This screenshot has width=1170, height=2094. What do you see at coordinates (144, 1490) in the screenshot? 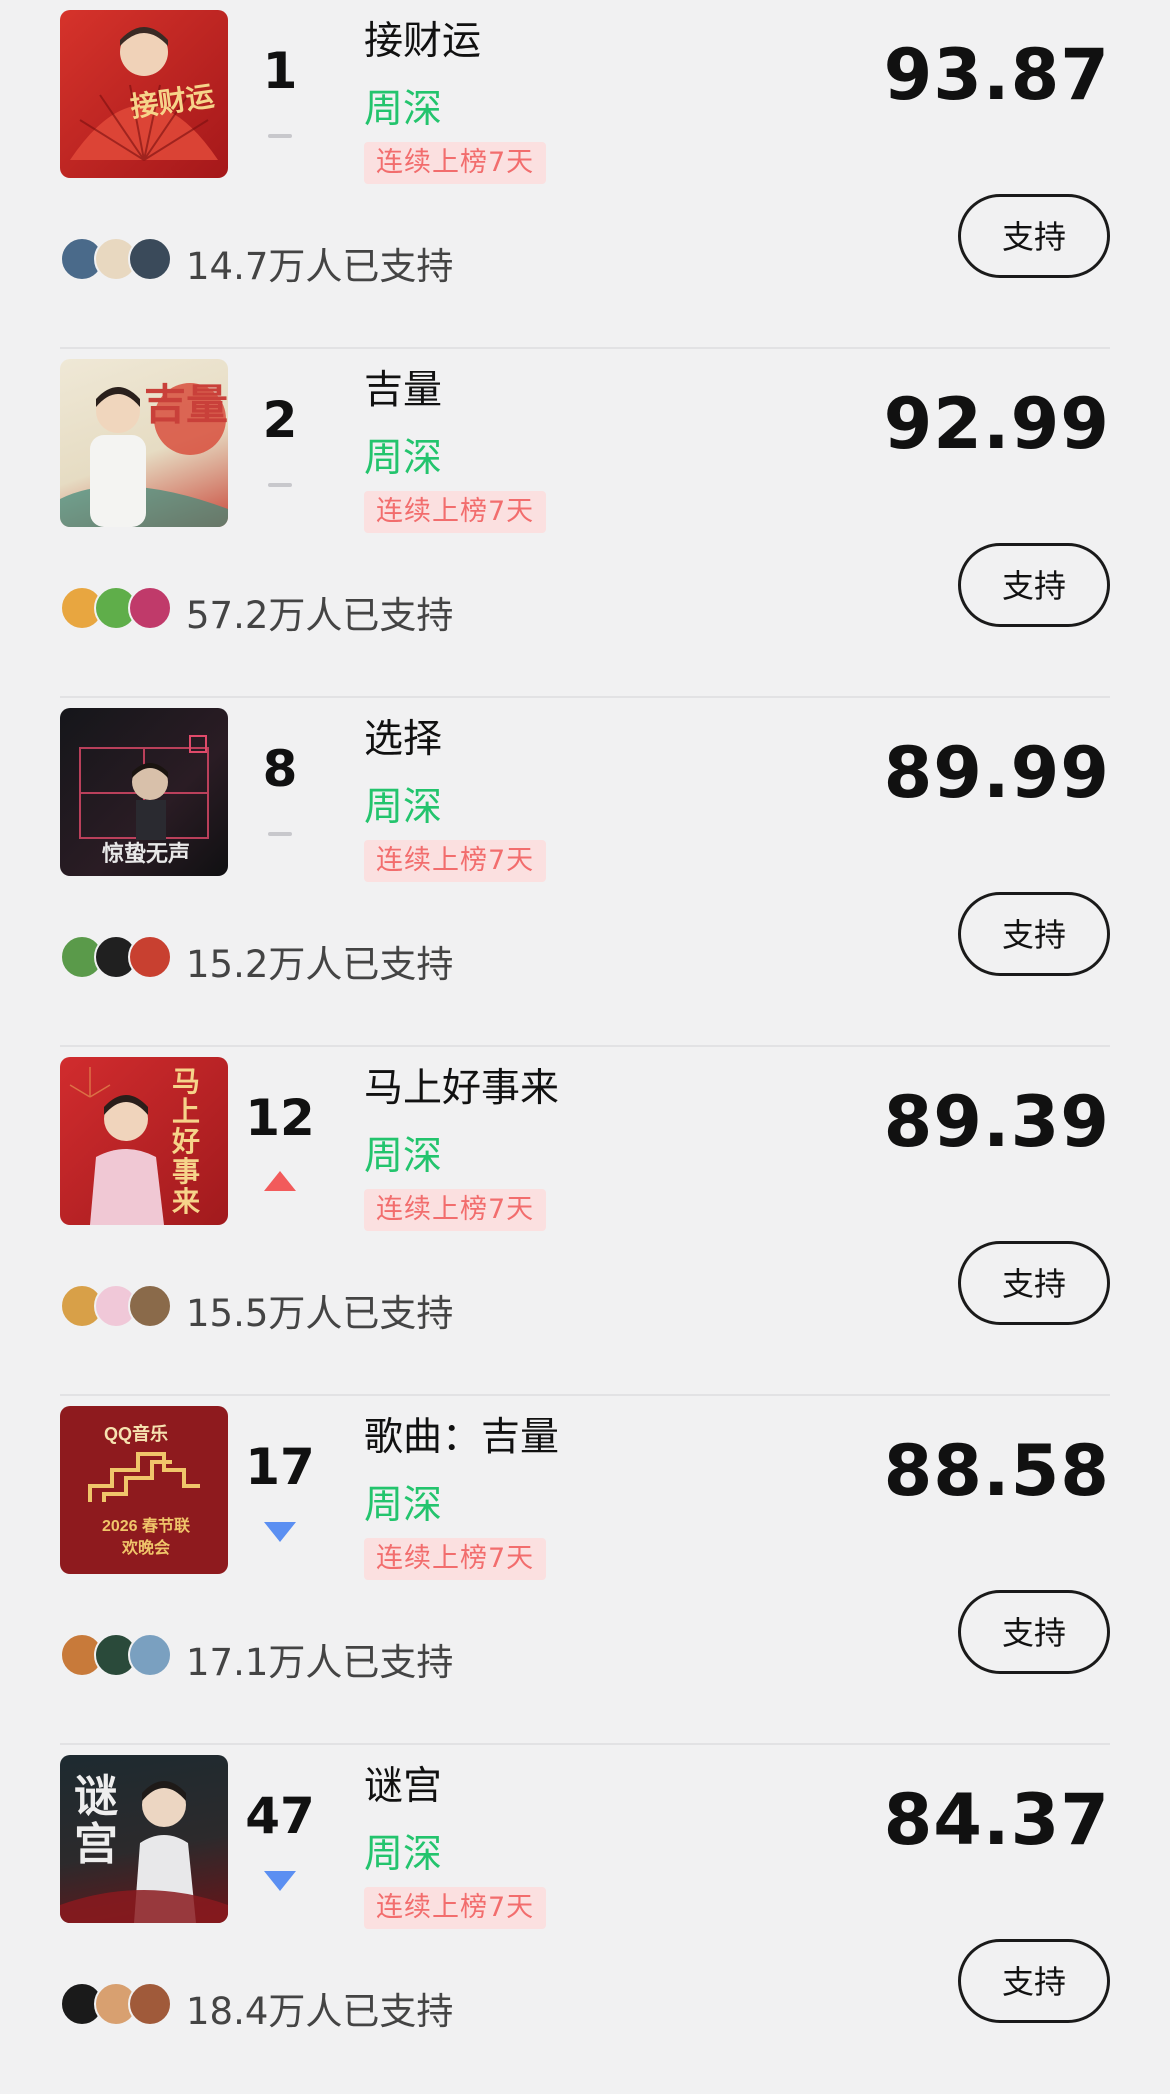
I see `album-cover: QQ音乐 2026 春节联欢晚会` at bounding box center [144, 1490].